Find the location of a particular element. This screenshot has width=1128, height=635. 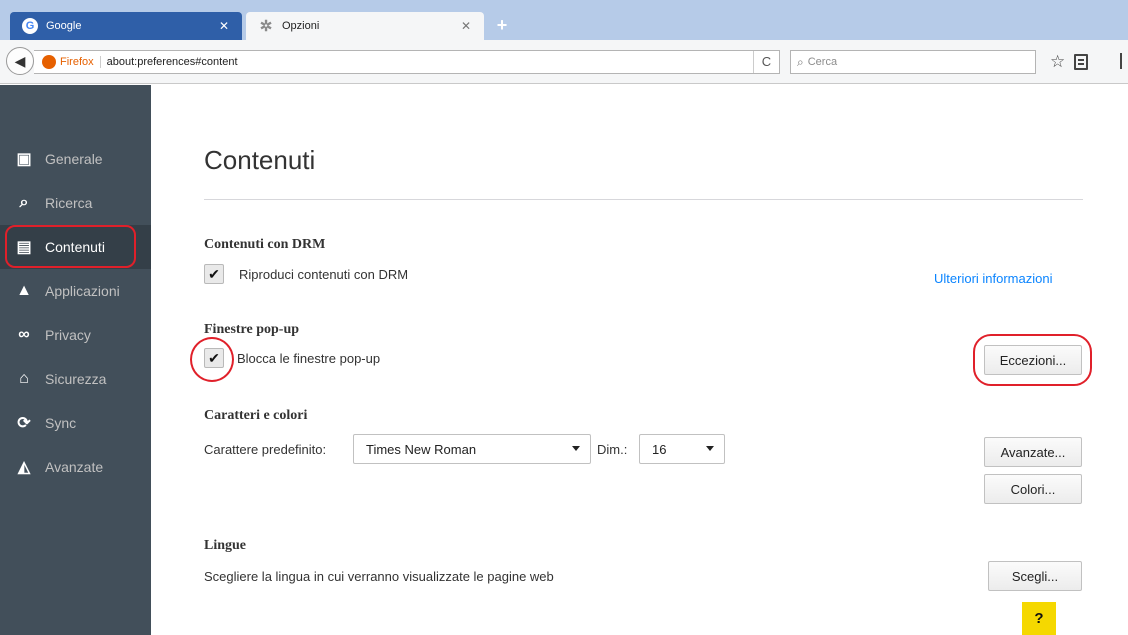

sidebar-item-label: Ricerca is located at coordinates (69, 203).